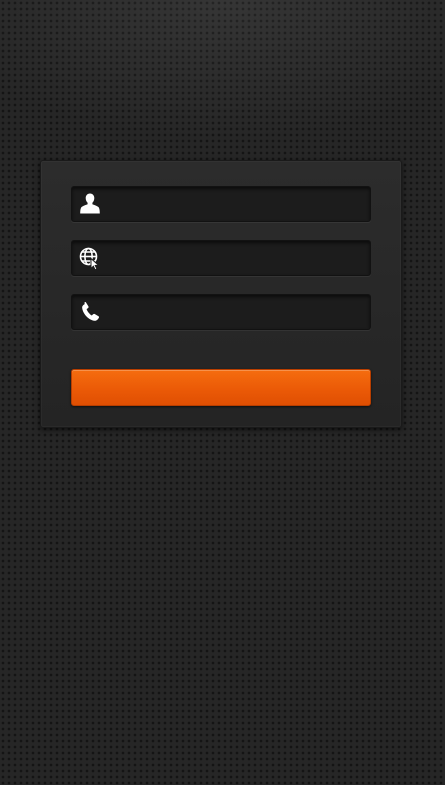 The height and width of the screenshot is (785, 445). I want to click on phone-field, so click(221, 312).